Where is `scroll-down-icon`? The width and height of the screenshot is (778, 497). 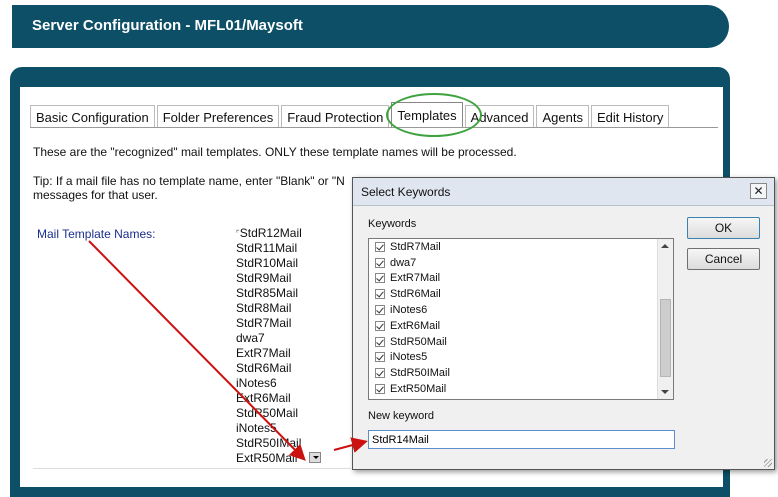
scroll-down-icon is located at coordinates (665, 392).